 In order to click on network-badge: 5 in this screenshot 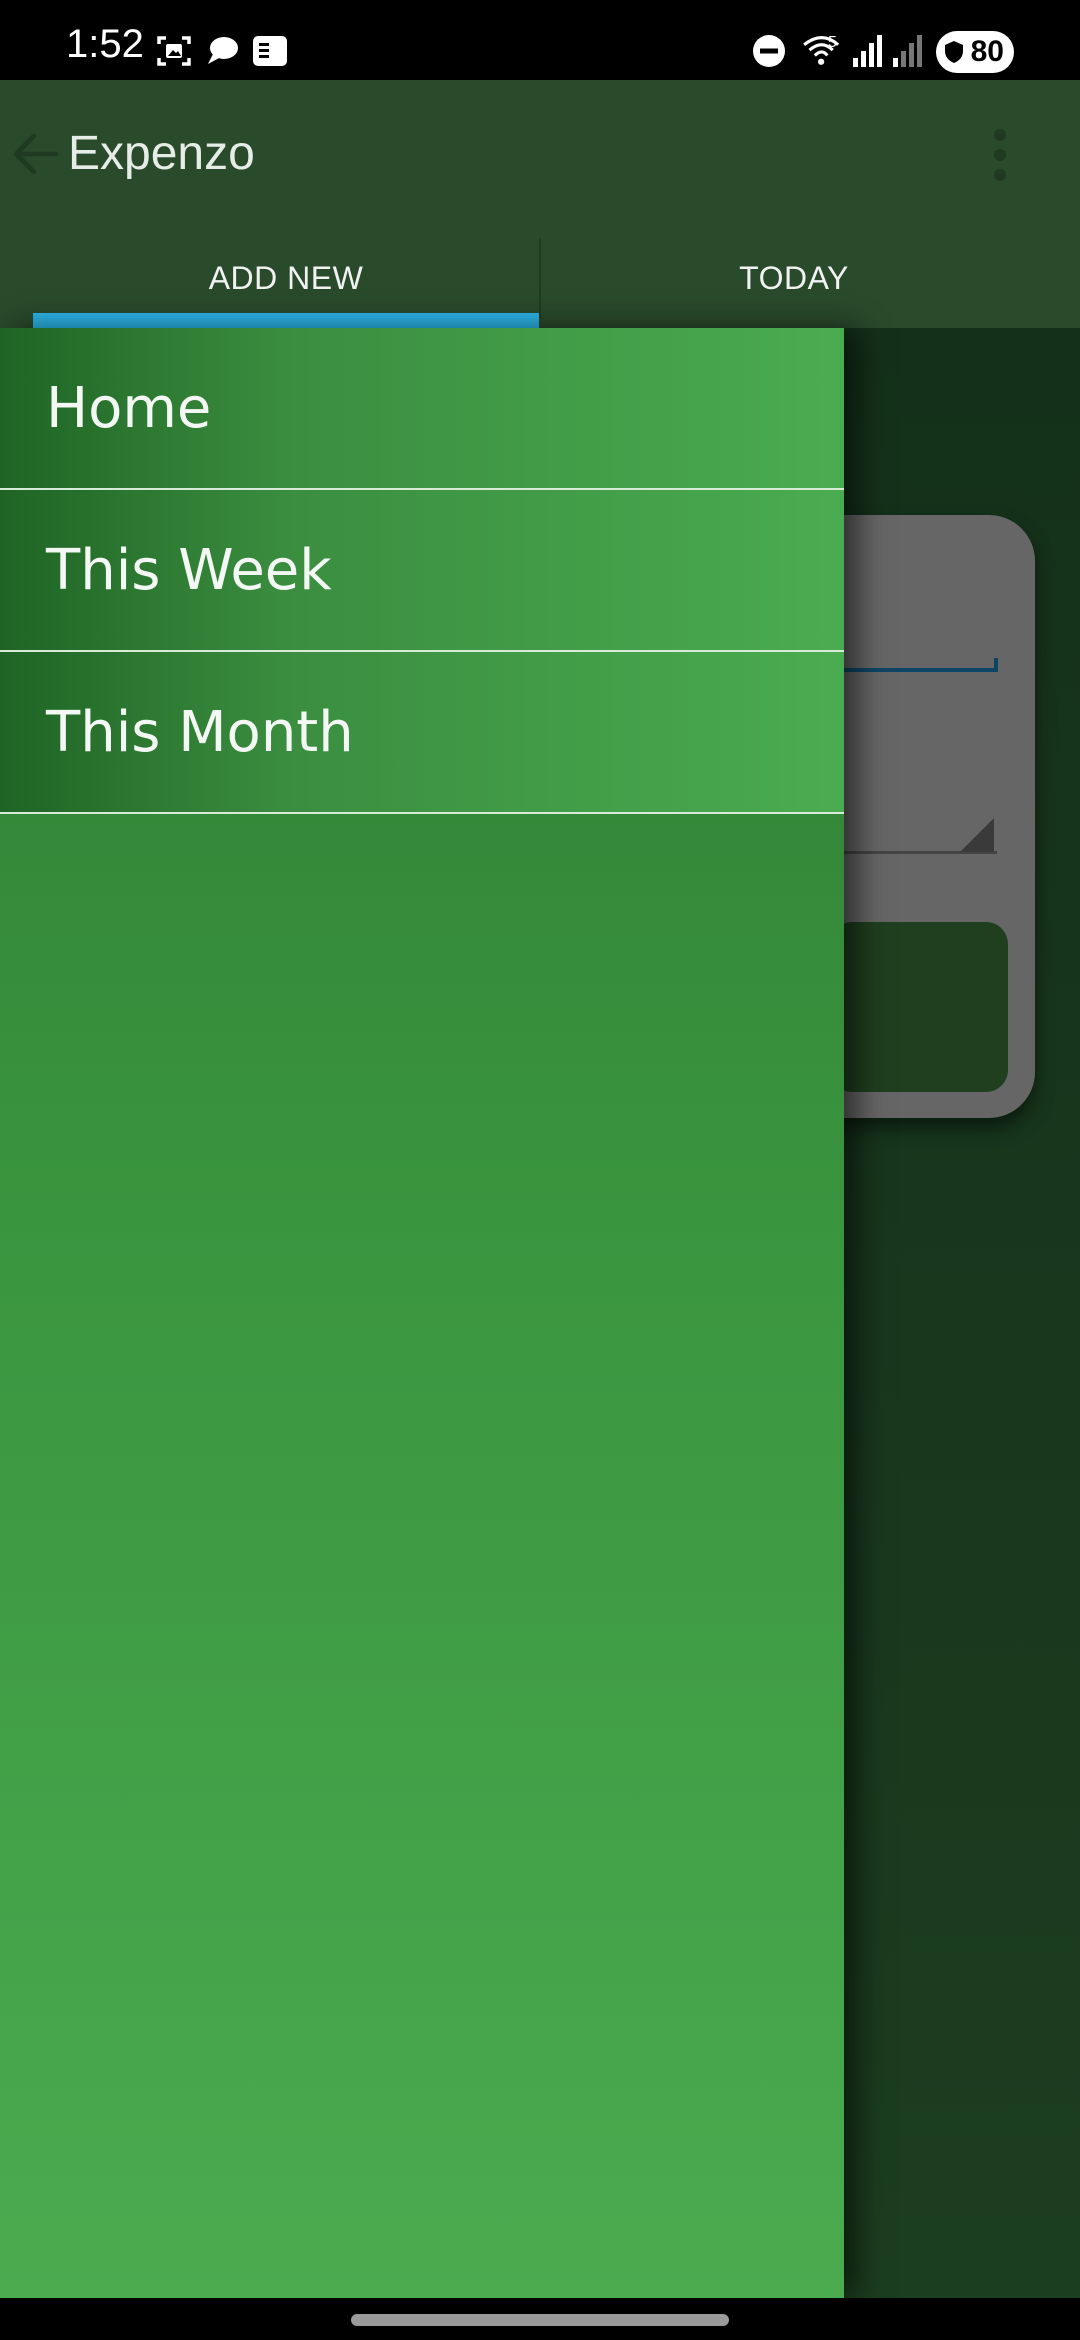, I will do `click(832, 42)`.